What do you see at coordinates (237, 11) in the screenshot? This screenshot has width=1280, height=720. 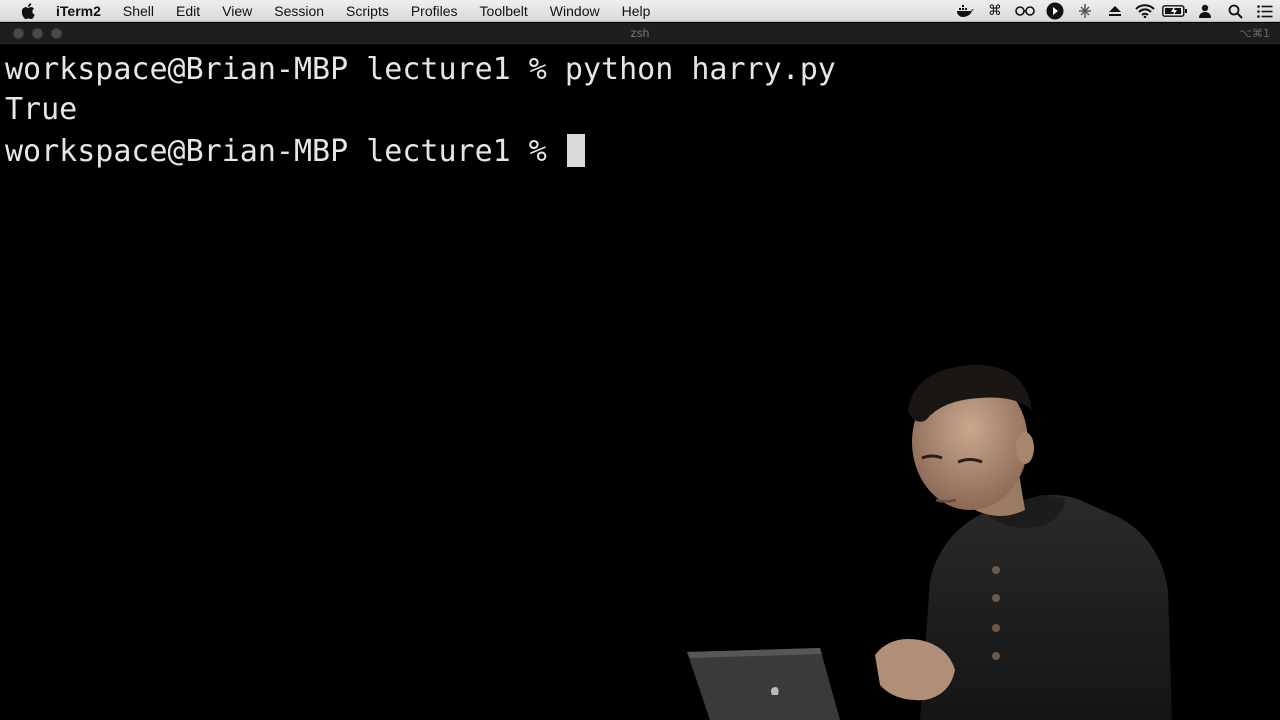 I see `menu-view: View` at bounding box center [237, 11].